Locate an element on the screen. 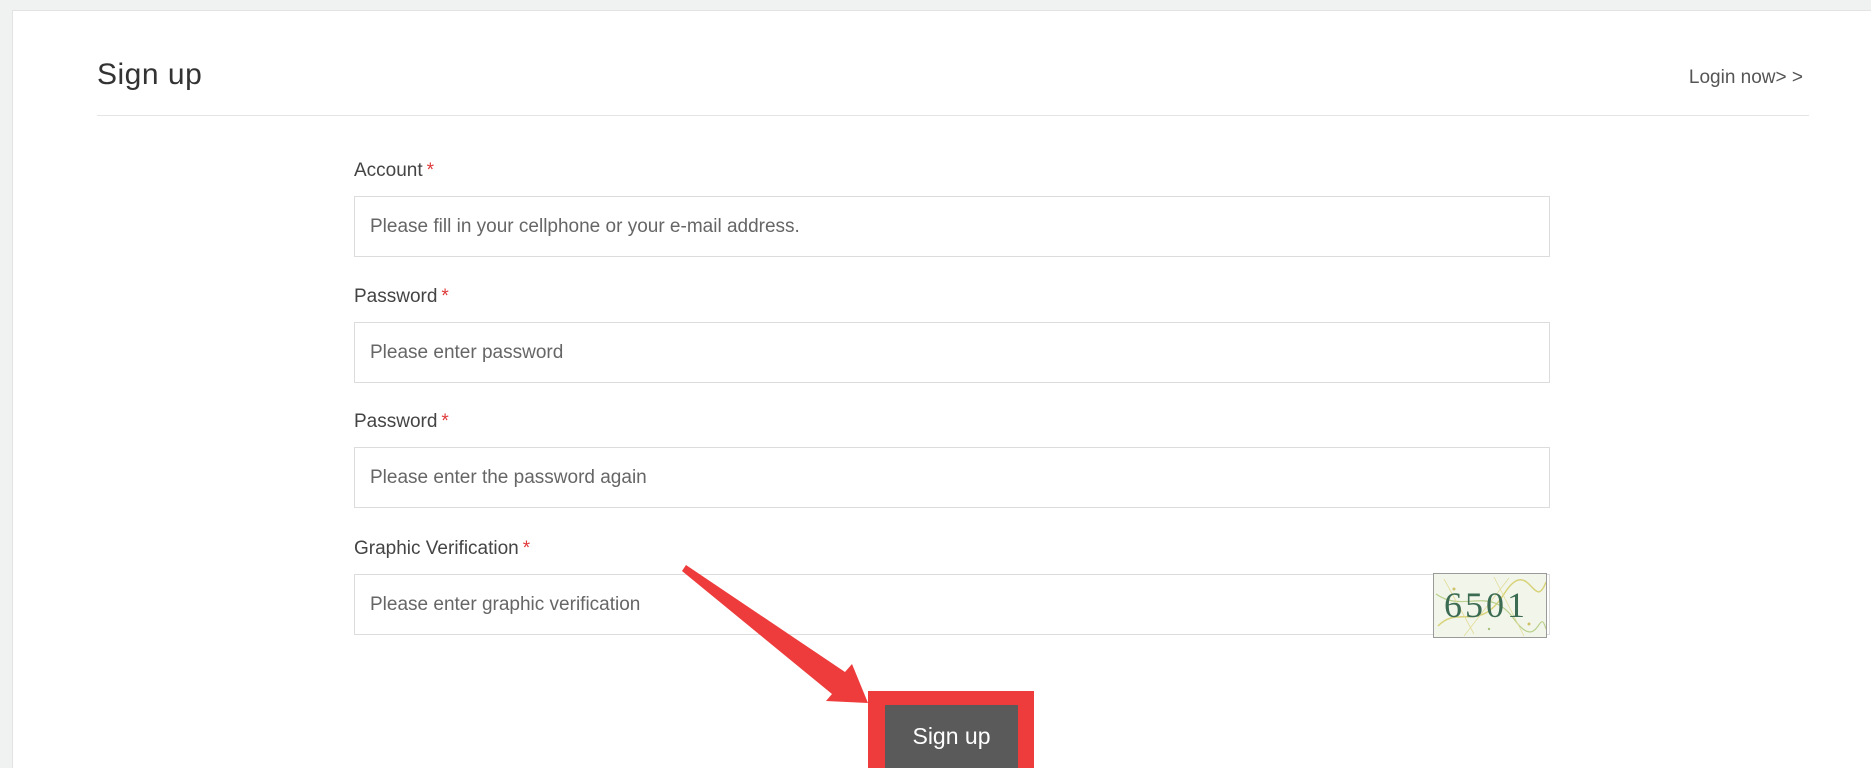 The height and width of the screenshot is (768, 1871). graphic-verification-label-text: Graphic Verification is located at coordinates (436, 548).